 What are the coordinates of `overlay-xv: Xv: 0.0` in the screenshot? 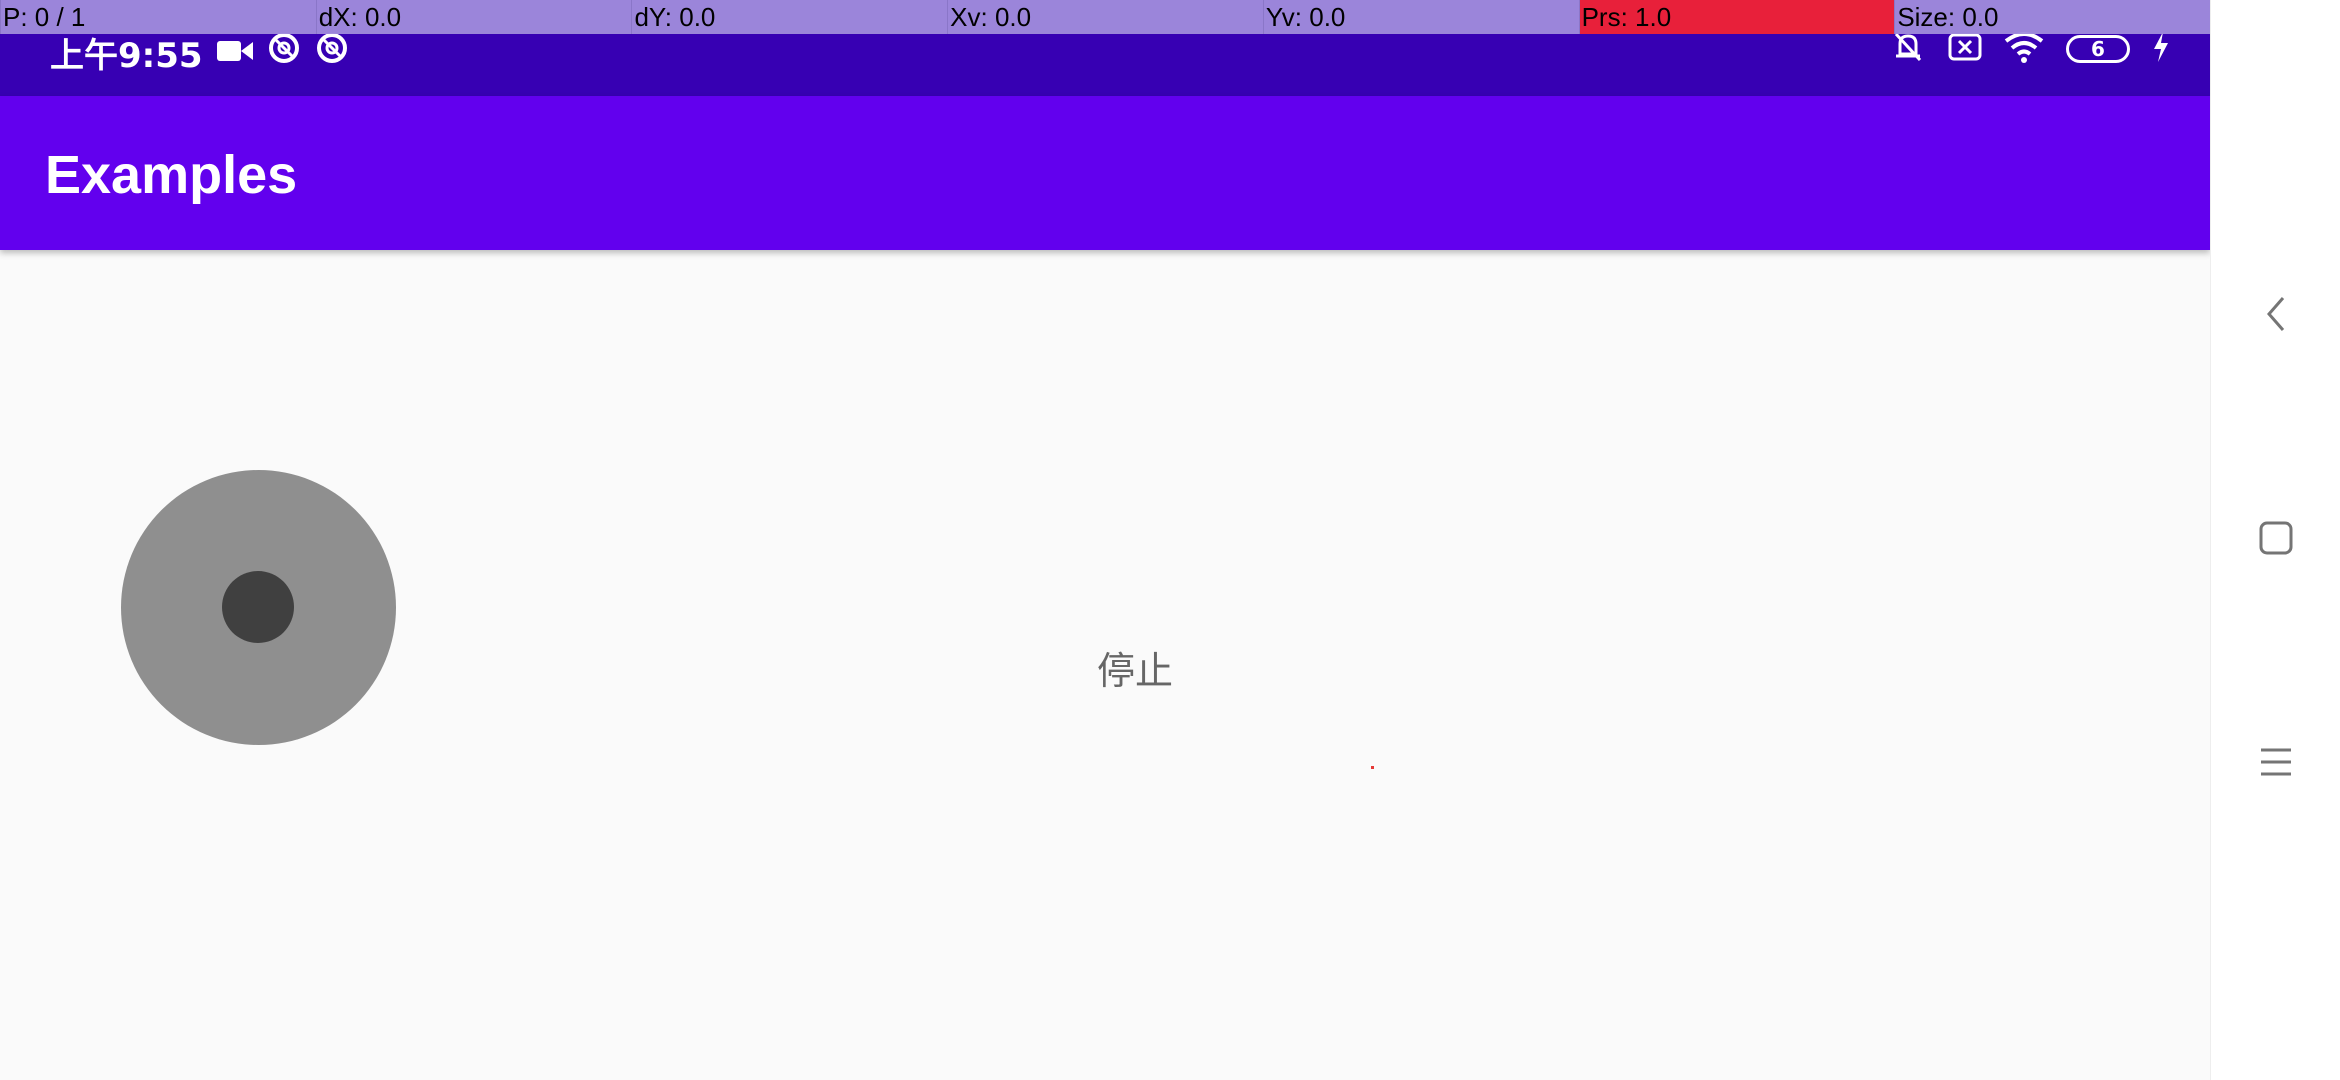 It's located at (1105, 17).